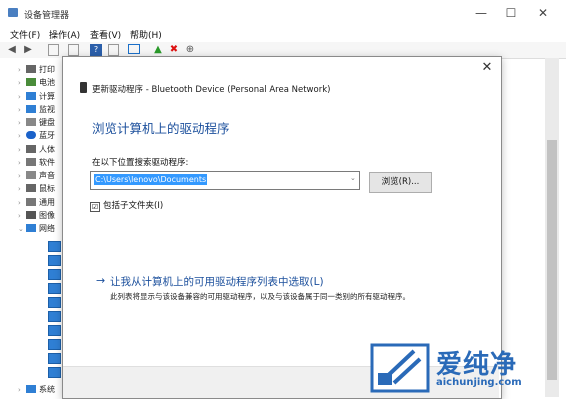  I want to click on close-button: ✕, so click(543, 13).